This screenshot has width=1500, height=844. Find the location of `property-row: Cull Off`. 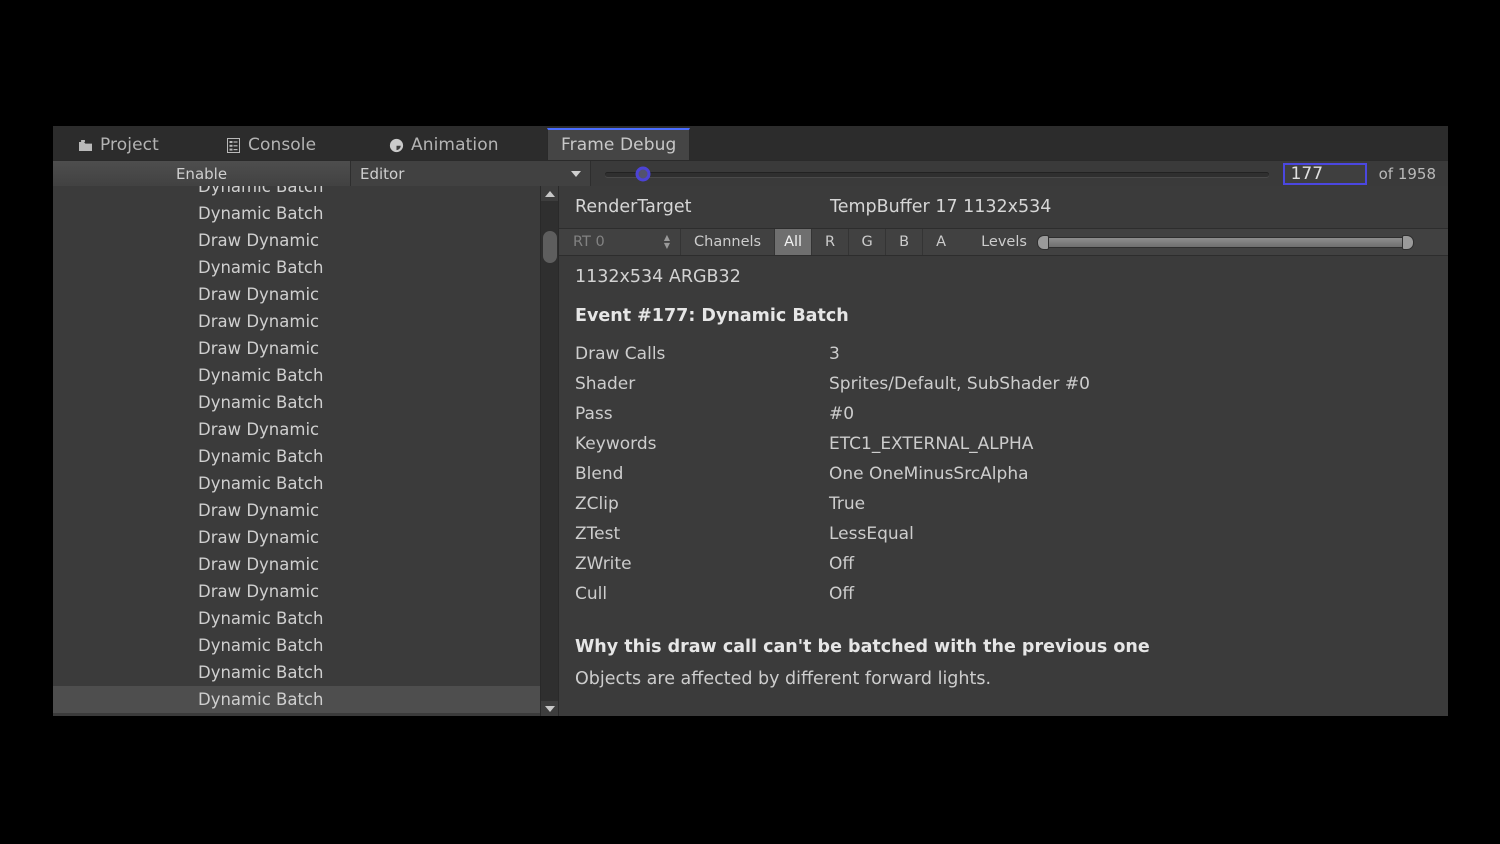

property-row: Cull Off is located at coordinates (1011, 594).